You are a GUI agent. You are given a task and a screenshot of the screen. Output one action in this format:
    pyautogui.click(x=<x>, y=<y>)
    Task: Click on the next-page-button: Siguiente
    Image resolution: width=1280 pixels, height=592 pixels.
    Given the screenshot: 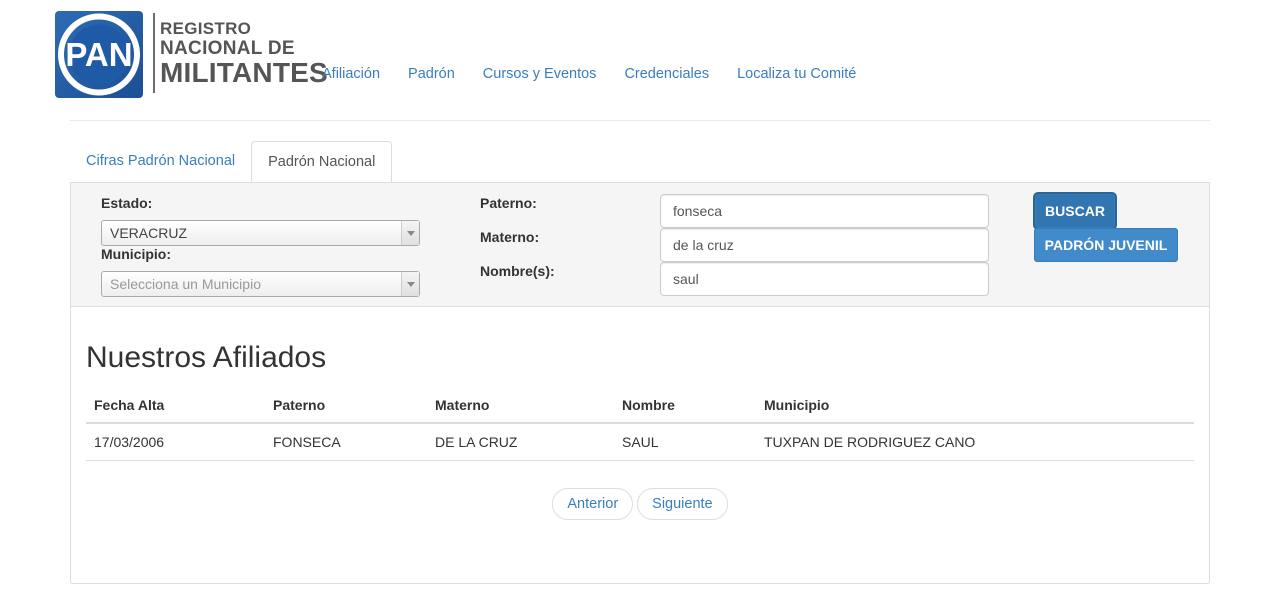 What is the action you would take?
    pyautogui.click(x=682, y=504)
    